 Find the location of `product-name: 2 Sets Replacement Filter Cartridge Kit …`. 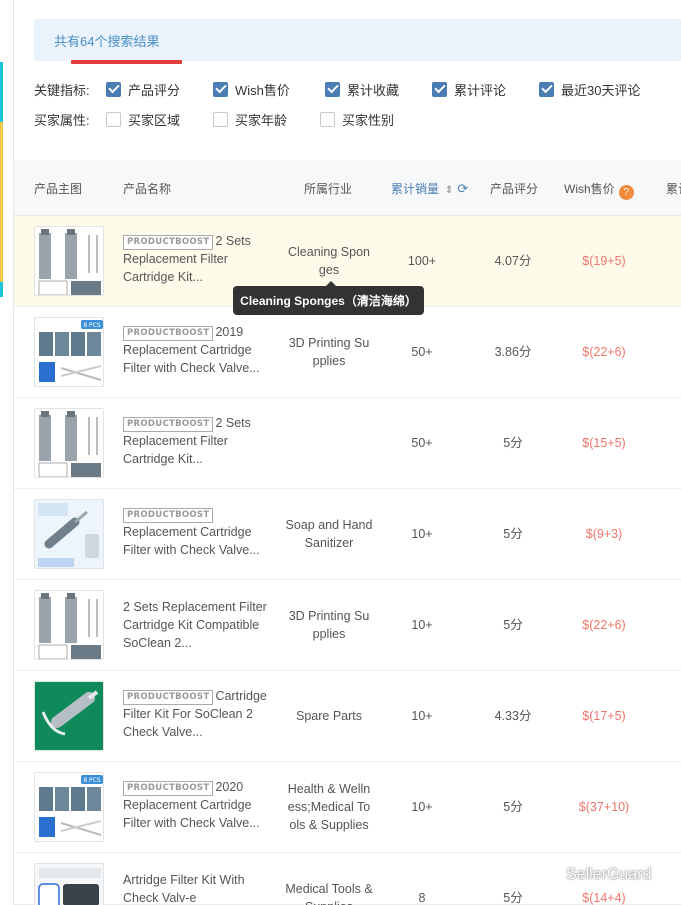

product-name: 2 Sets Replacement Filter Cartridge Kit … is located at coordinates (196, 625).